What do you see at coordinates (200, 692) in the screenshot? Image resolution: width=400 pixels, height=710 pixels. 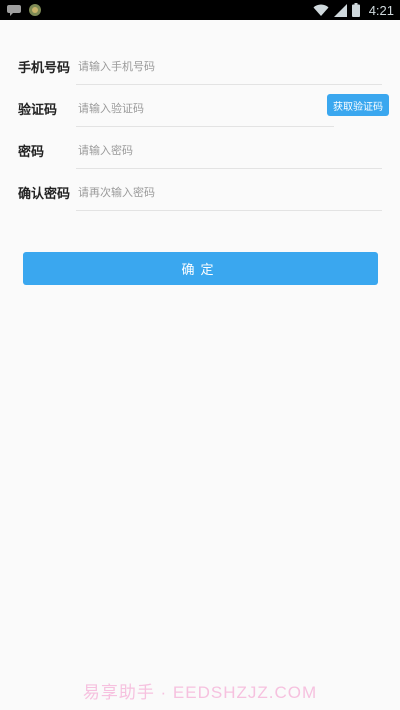 I see `watermark: 易享助手 · EEDSHZJZ.COM` at bounding box center [200, 692].